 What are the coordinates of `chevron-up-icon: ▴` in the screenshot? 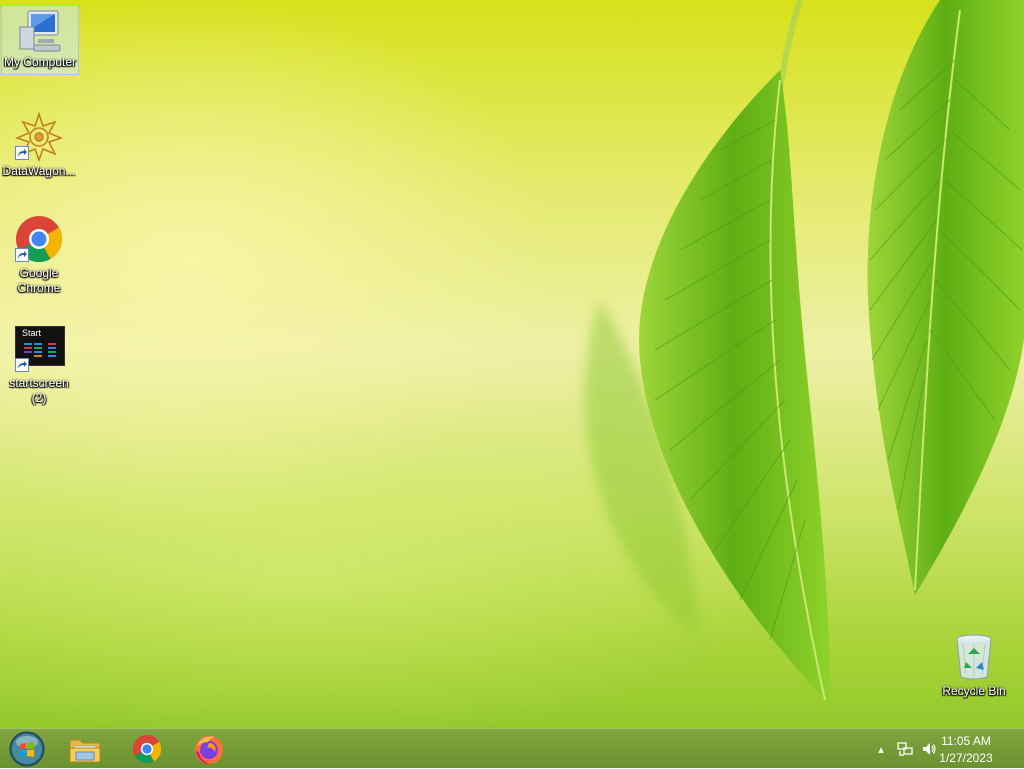 It's located at (881, 749).